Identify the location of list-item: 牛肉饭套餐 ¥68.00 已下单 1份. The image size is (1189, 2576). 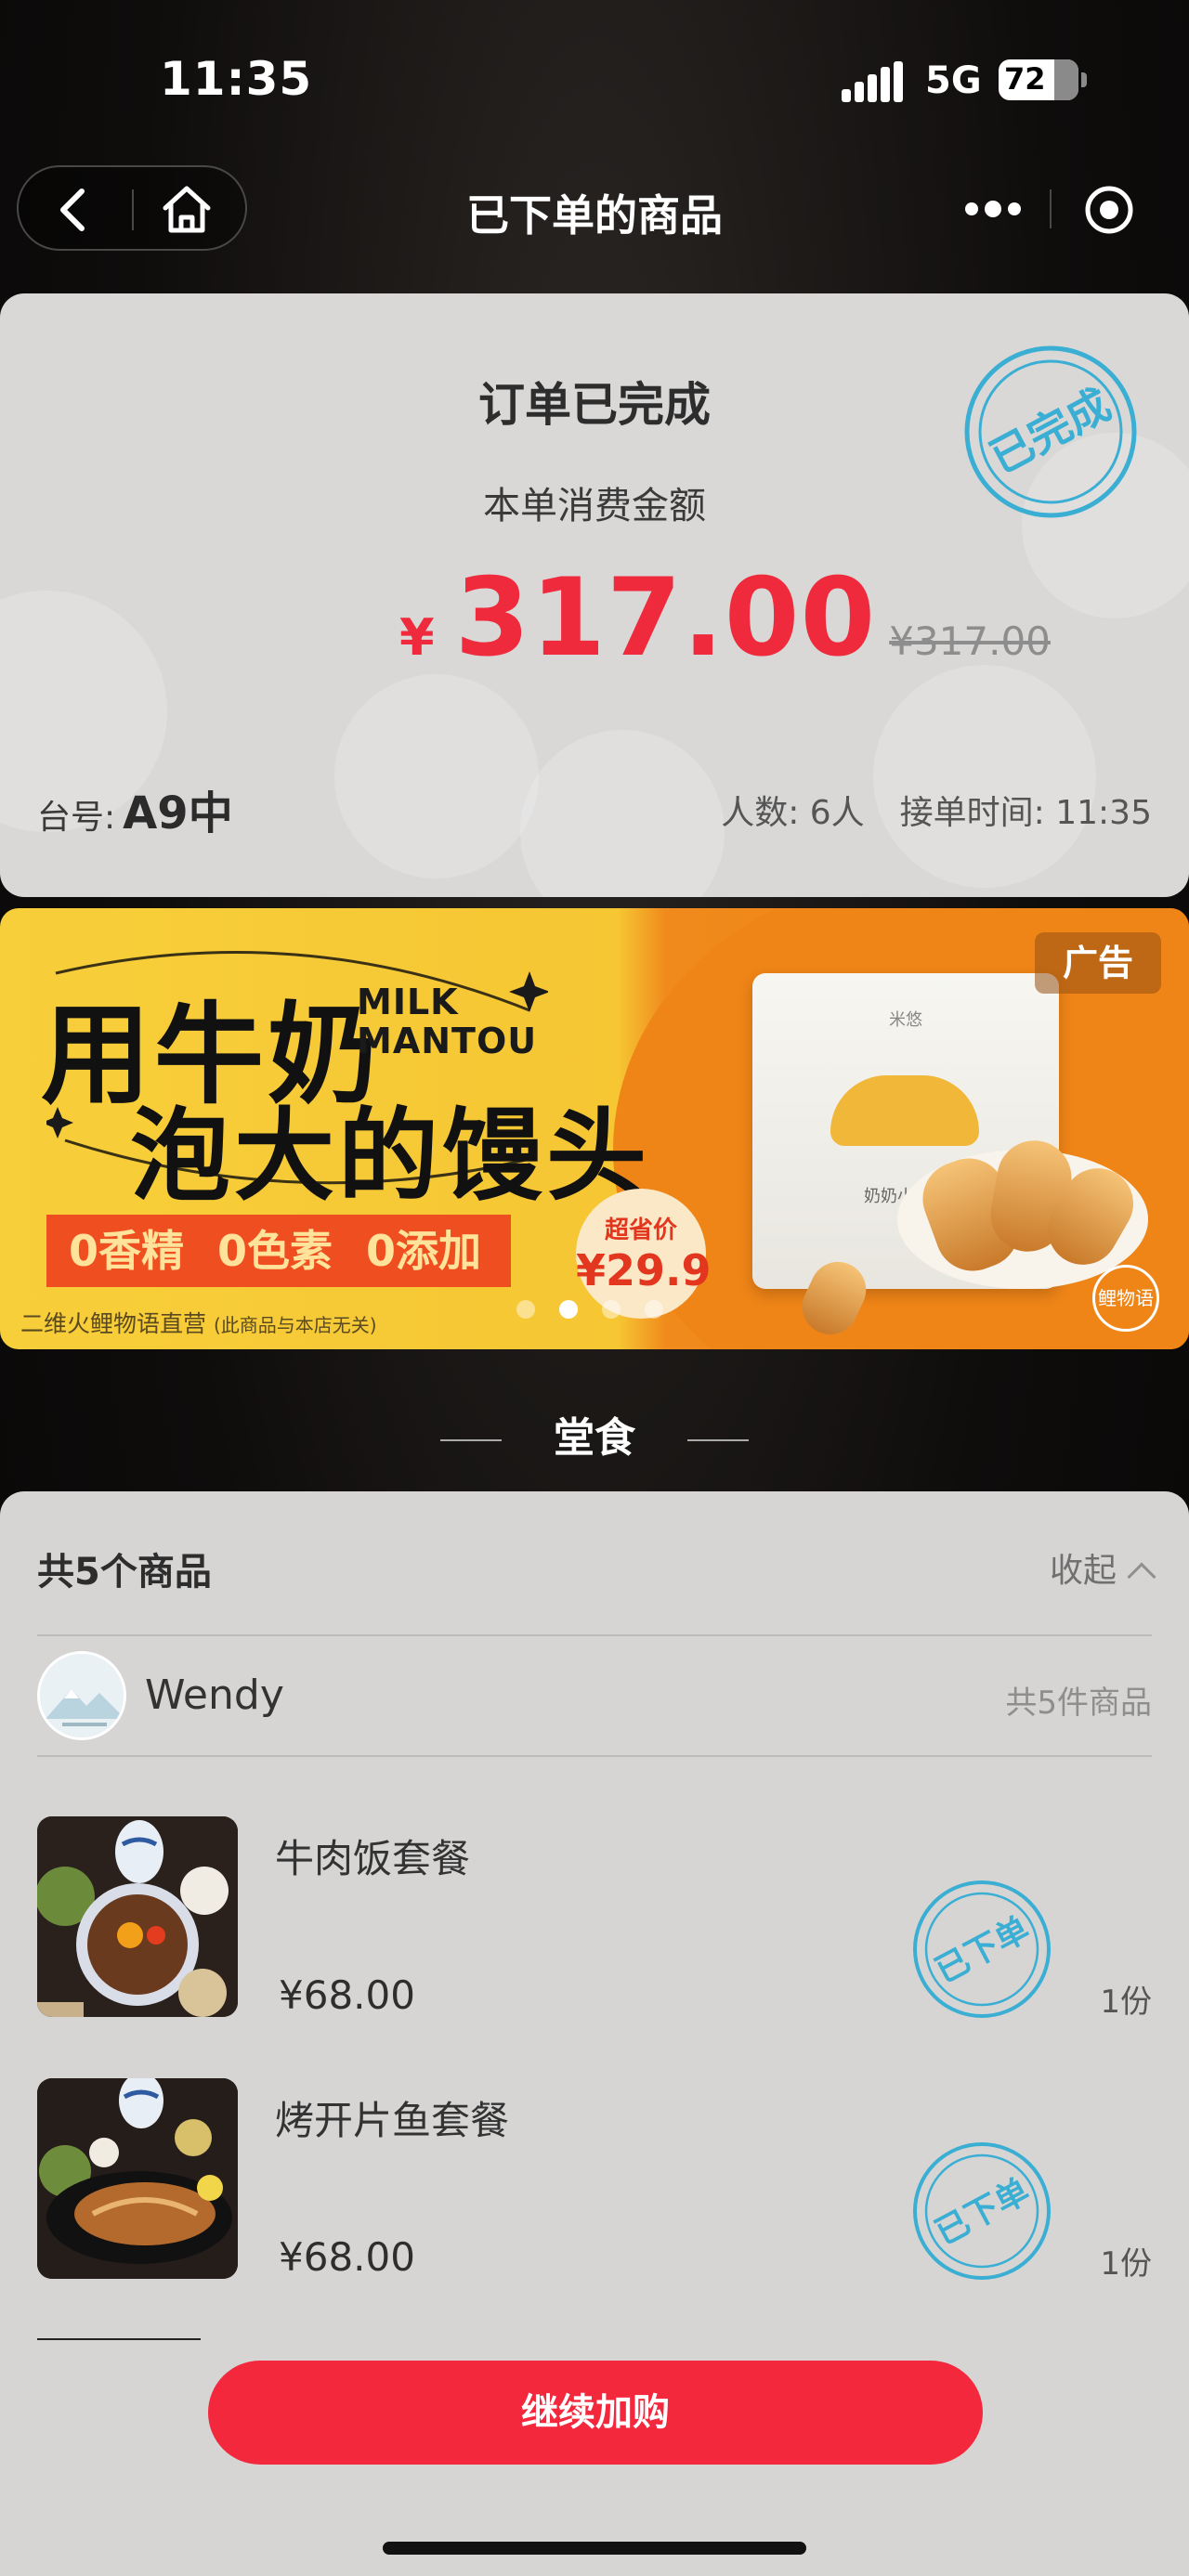
(594, 1928).